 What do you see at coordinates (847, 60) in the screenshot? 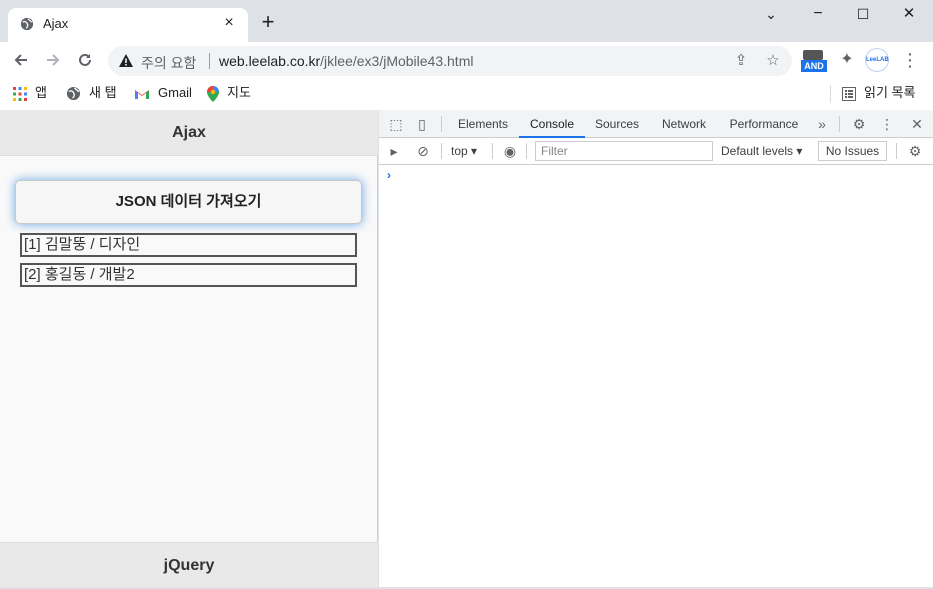
I see `extensions-puzzle-icon: ✦` at bounding box center [847, 60].